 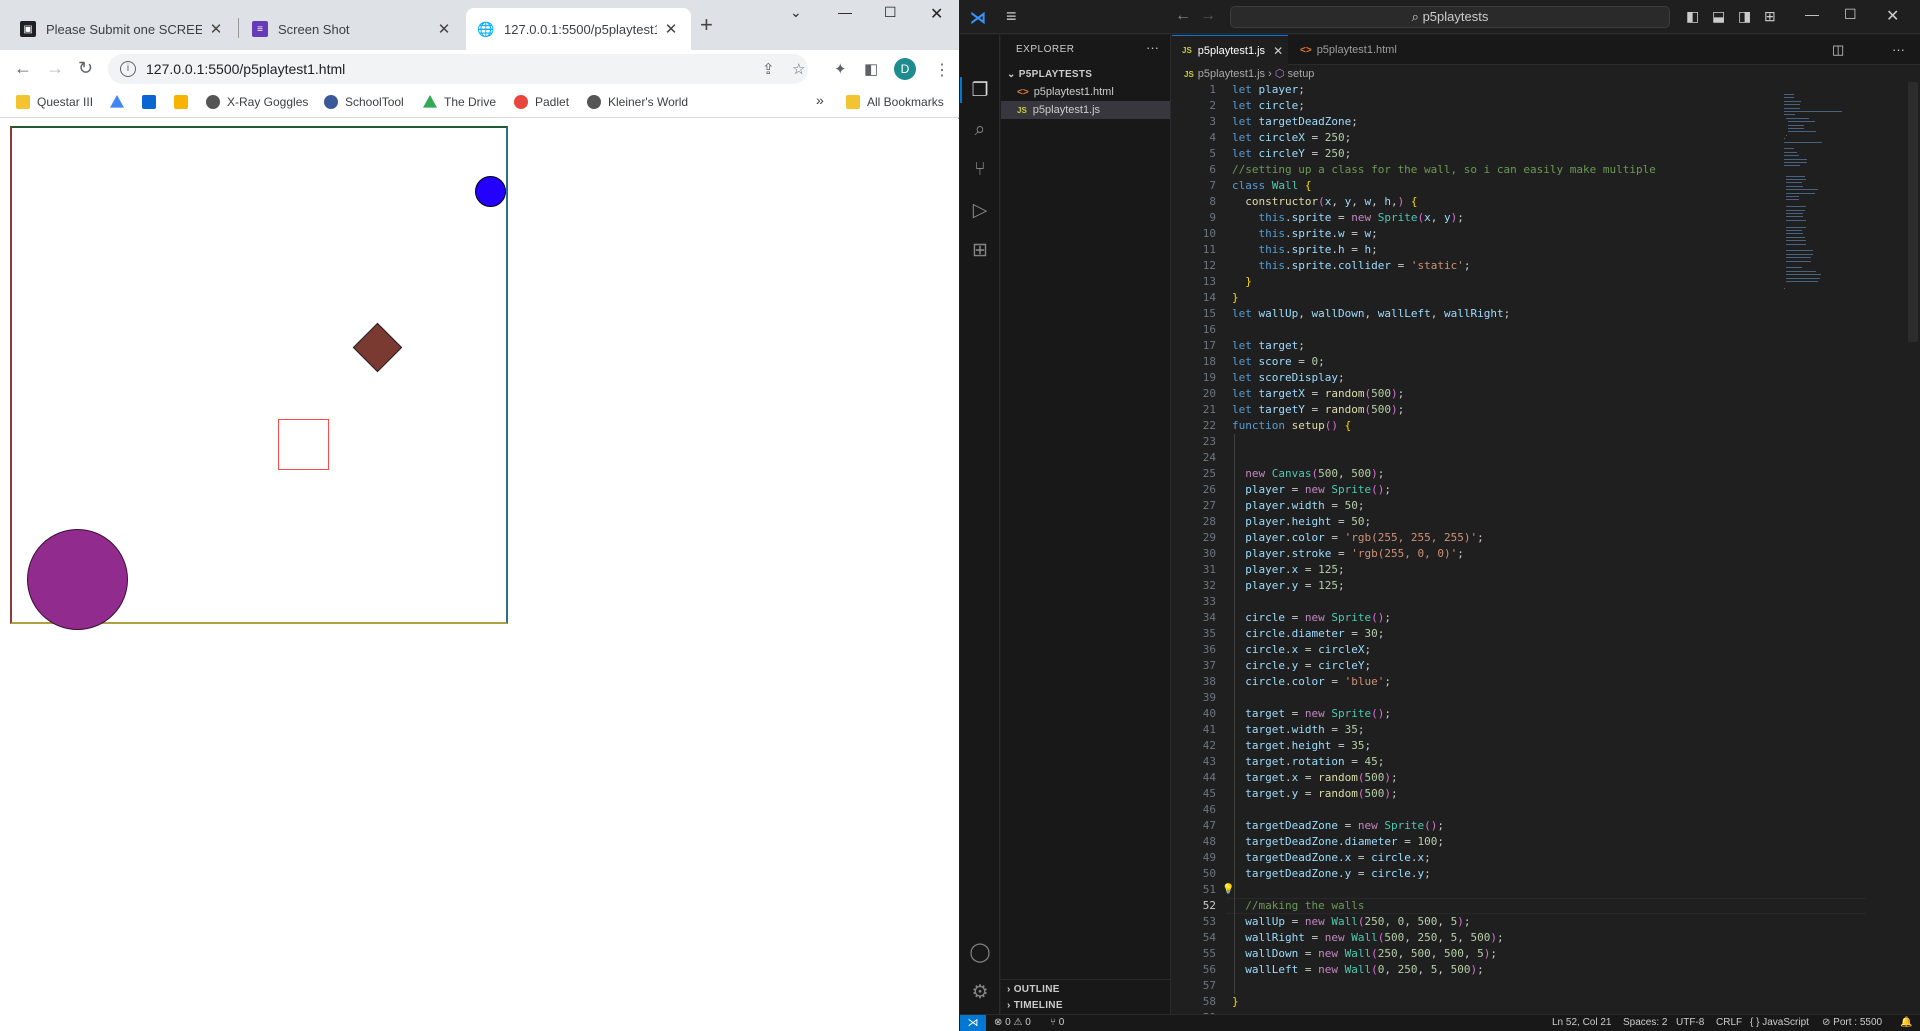 What do you see at coordinates (1292, 425) in the screenshot?
I see `code-line: function setup() {` at bounding box center [1292, 425].